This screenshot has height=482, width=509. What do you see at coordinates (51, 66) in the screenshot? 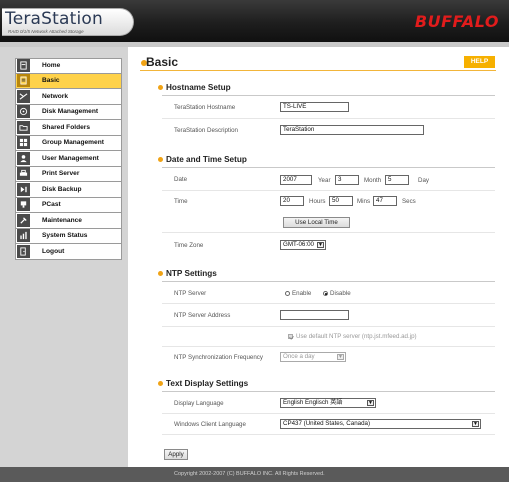
I see `sidebar-item-label: Home` at bounding box center [51, 66].